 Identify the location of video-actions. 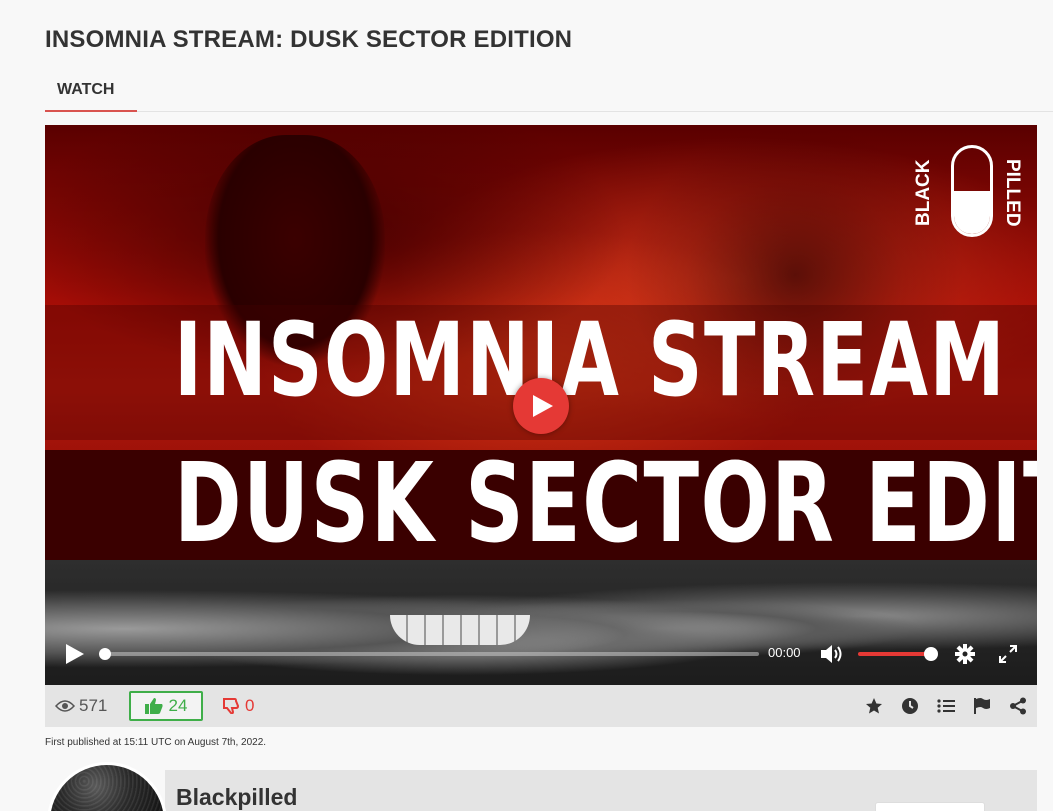
(946, 706).